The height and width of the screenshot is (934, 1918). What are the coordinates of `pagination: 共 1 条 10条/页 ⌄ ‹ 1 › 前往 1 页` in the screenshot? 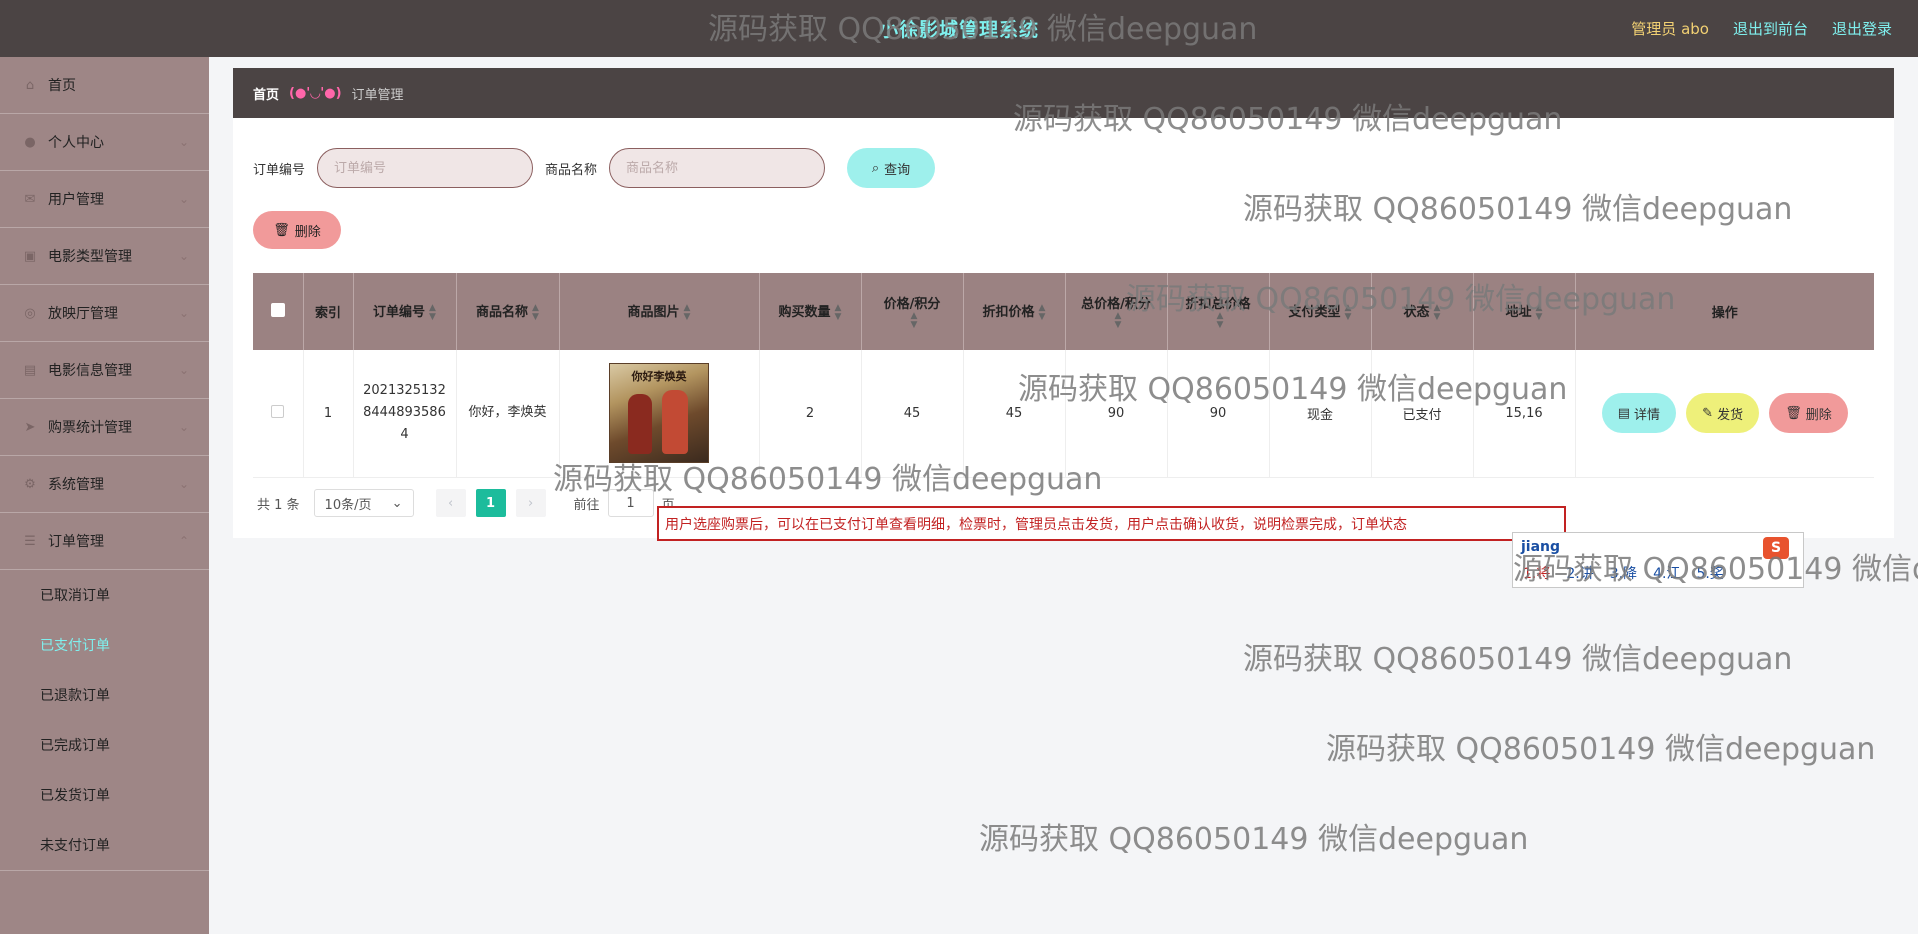 It's located at (466, 503).